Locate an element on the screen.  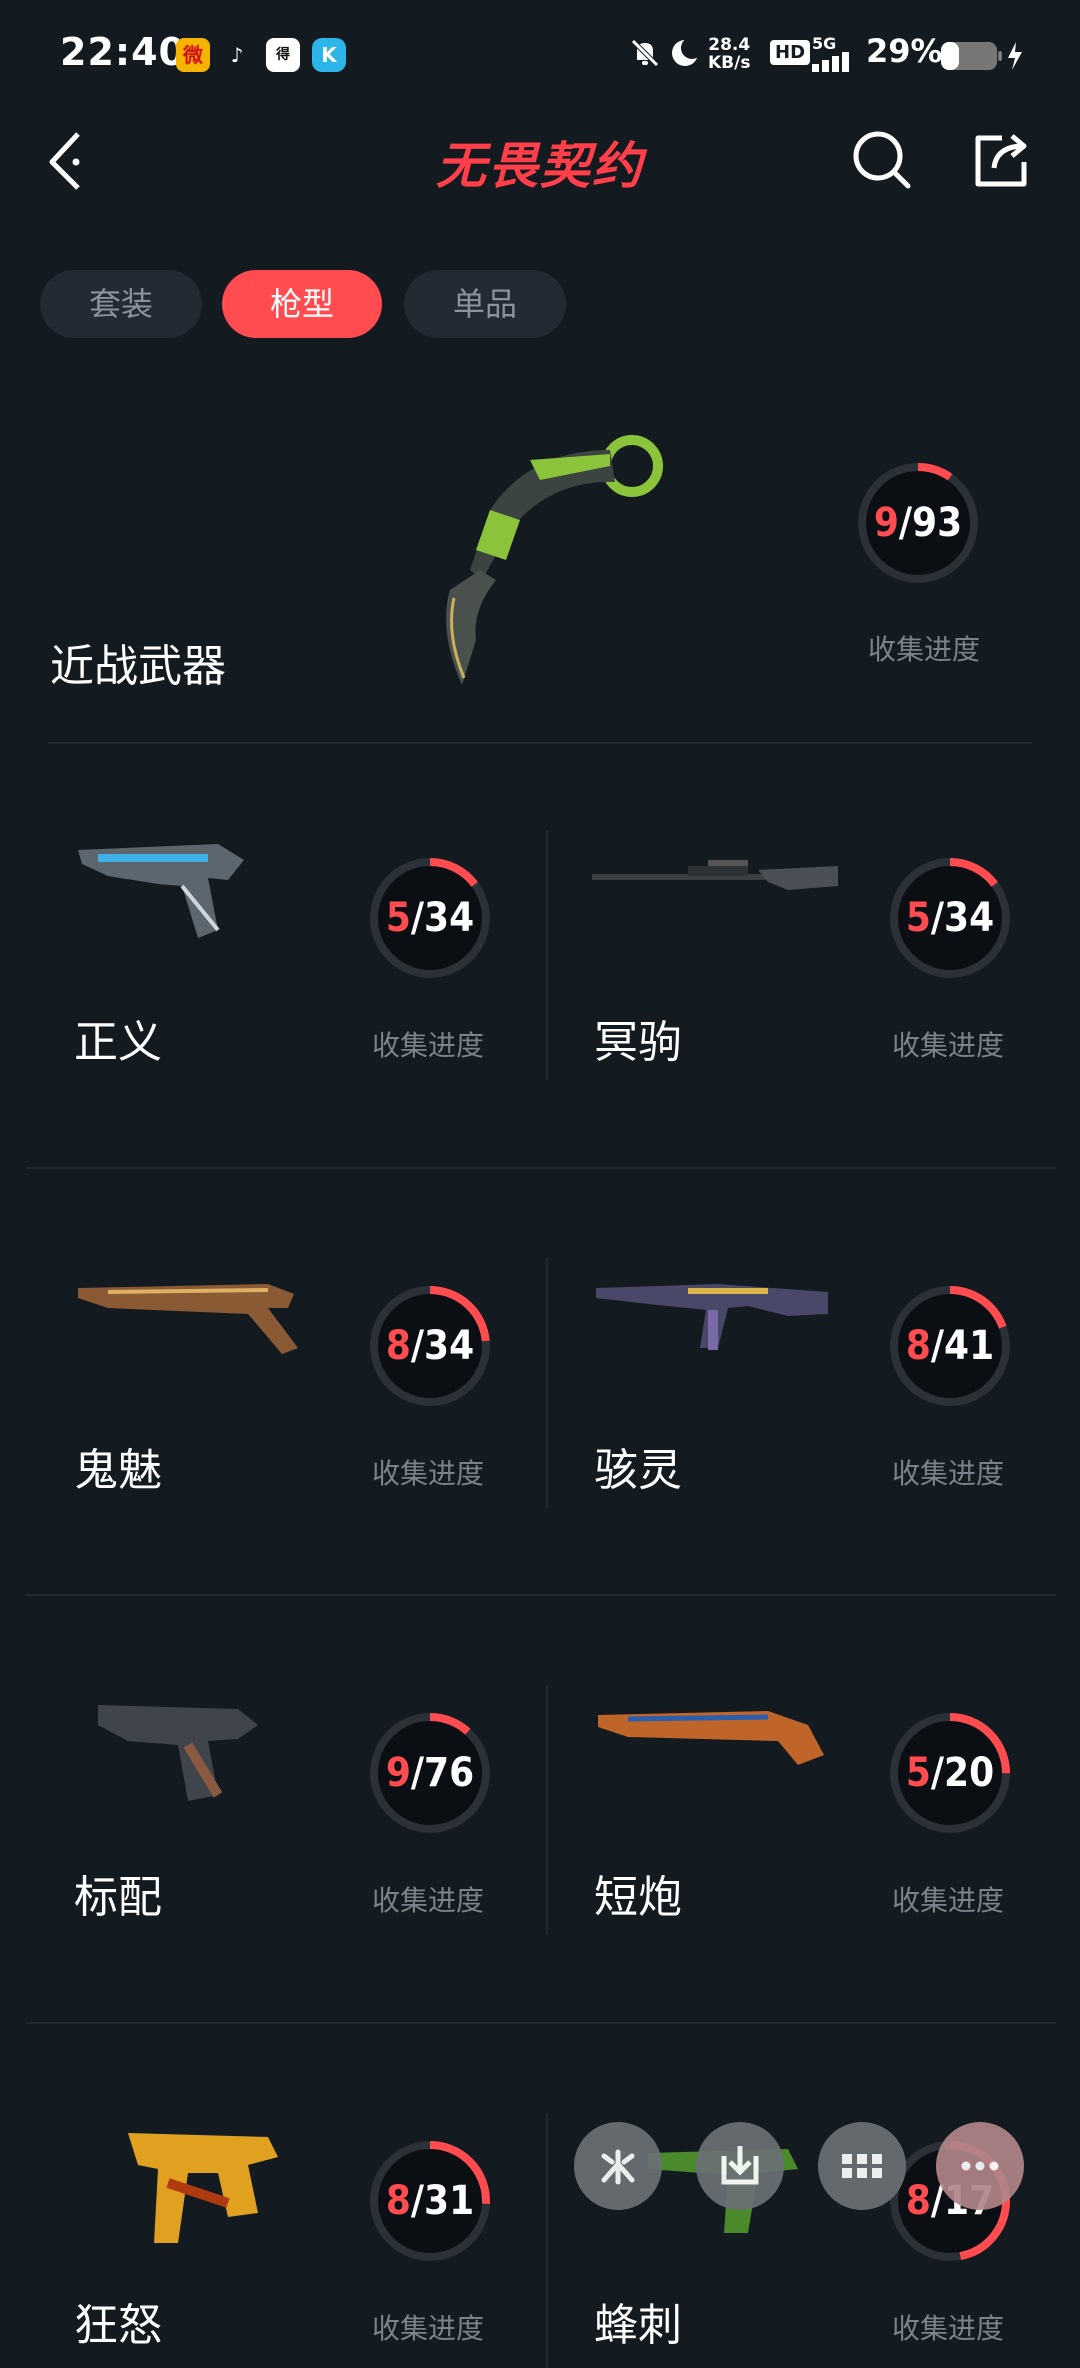
weapon-name: 短炮 is located at coordinates (638, 1897).